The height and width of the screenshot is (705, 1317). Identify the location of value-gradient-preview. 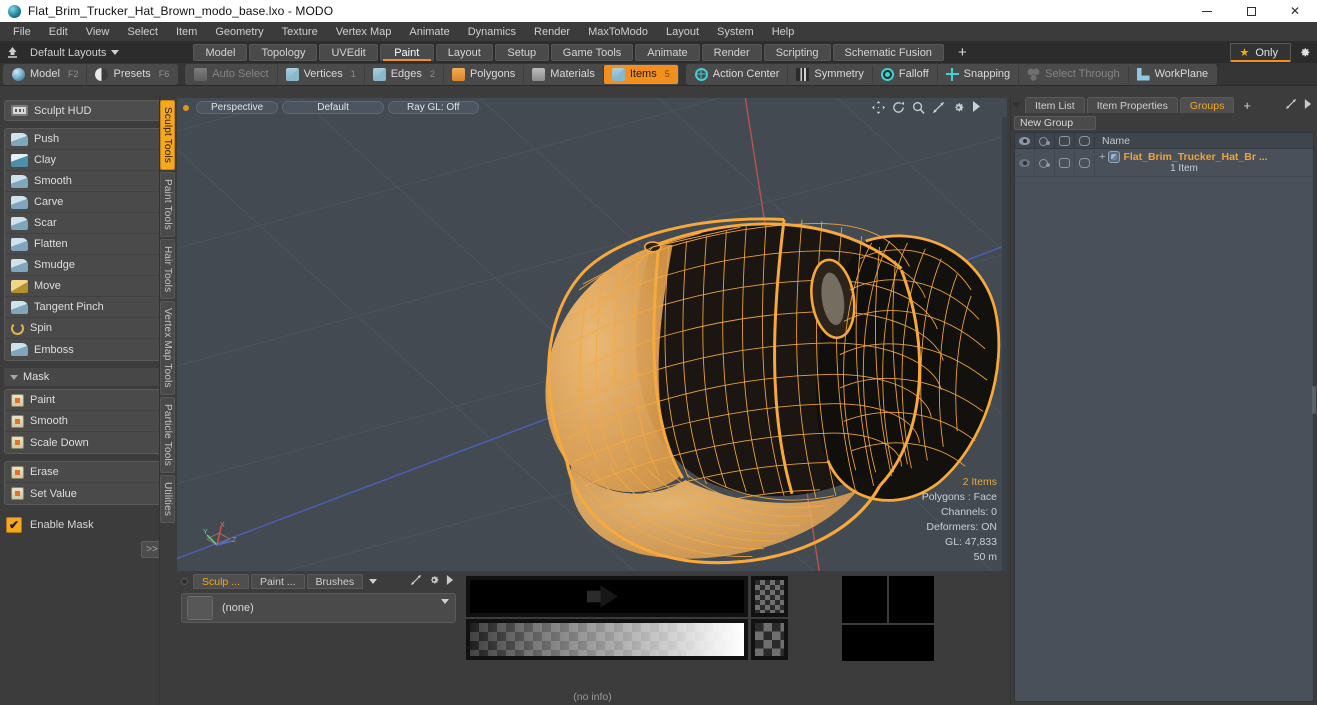
(607, 640).